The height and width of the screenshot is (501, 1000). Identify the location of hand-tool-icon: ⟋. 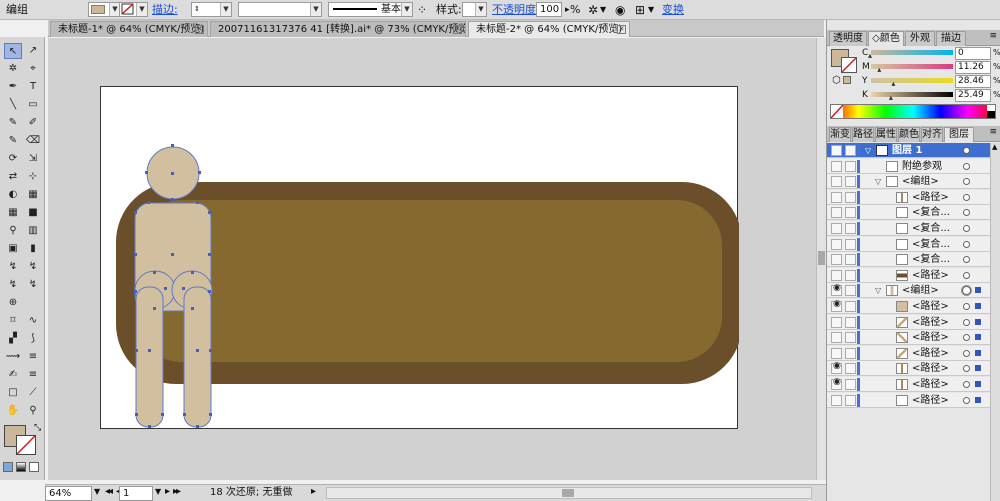
(33, 393).